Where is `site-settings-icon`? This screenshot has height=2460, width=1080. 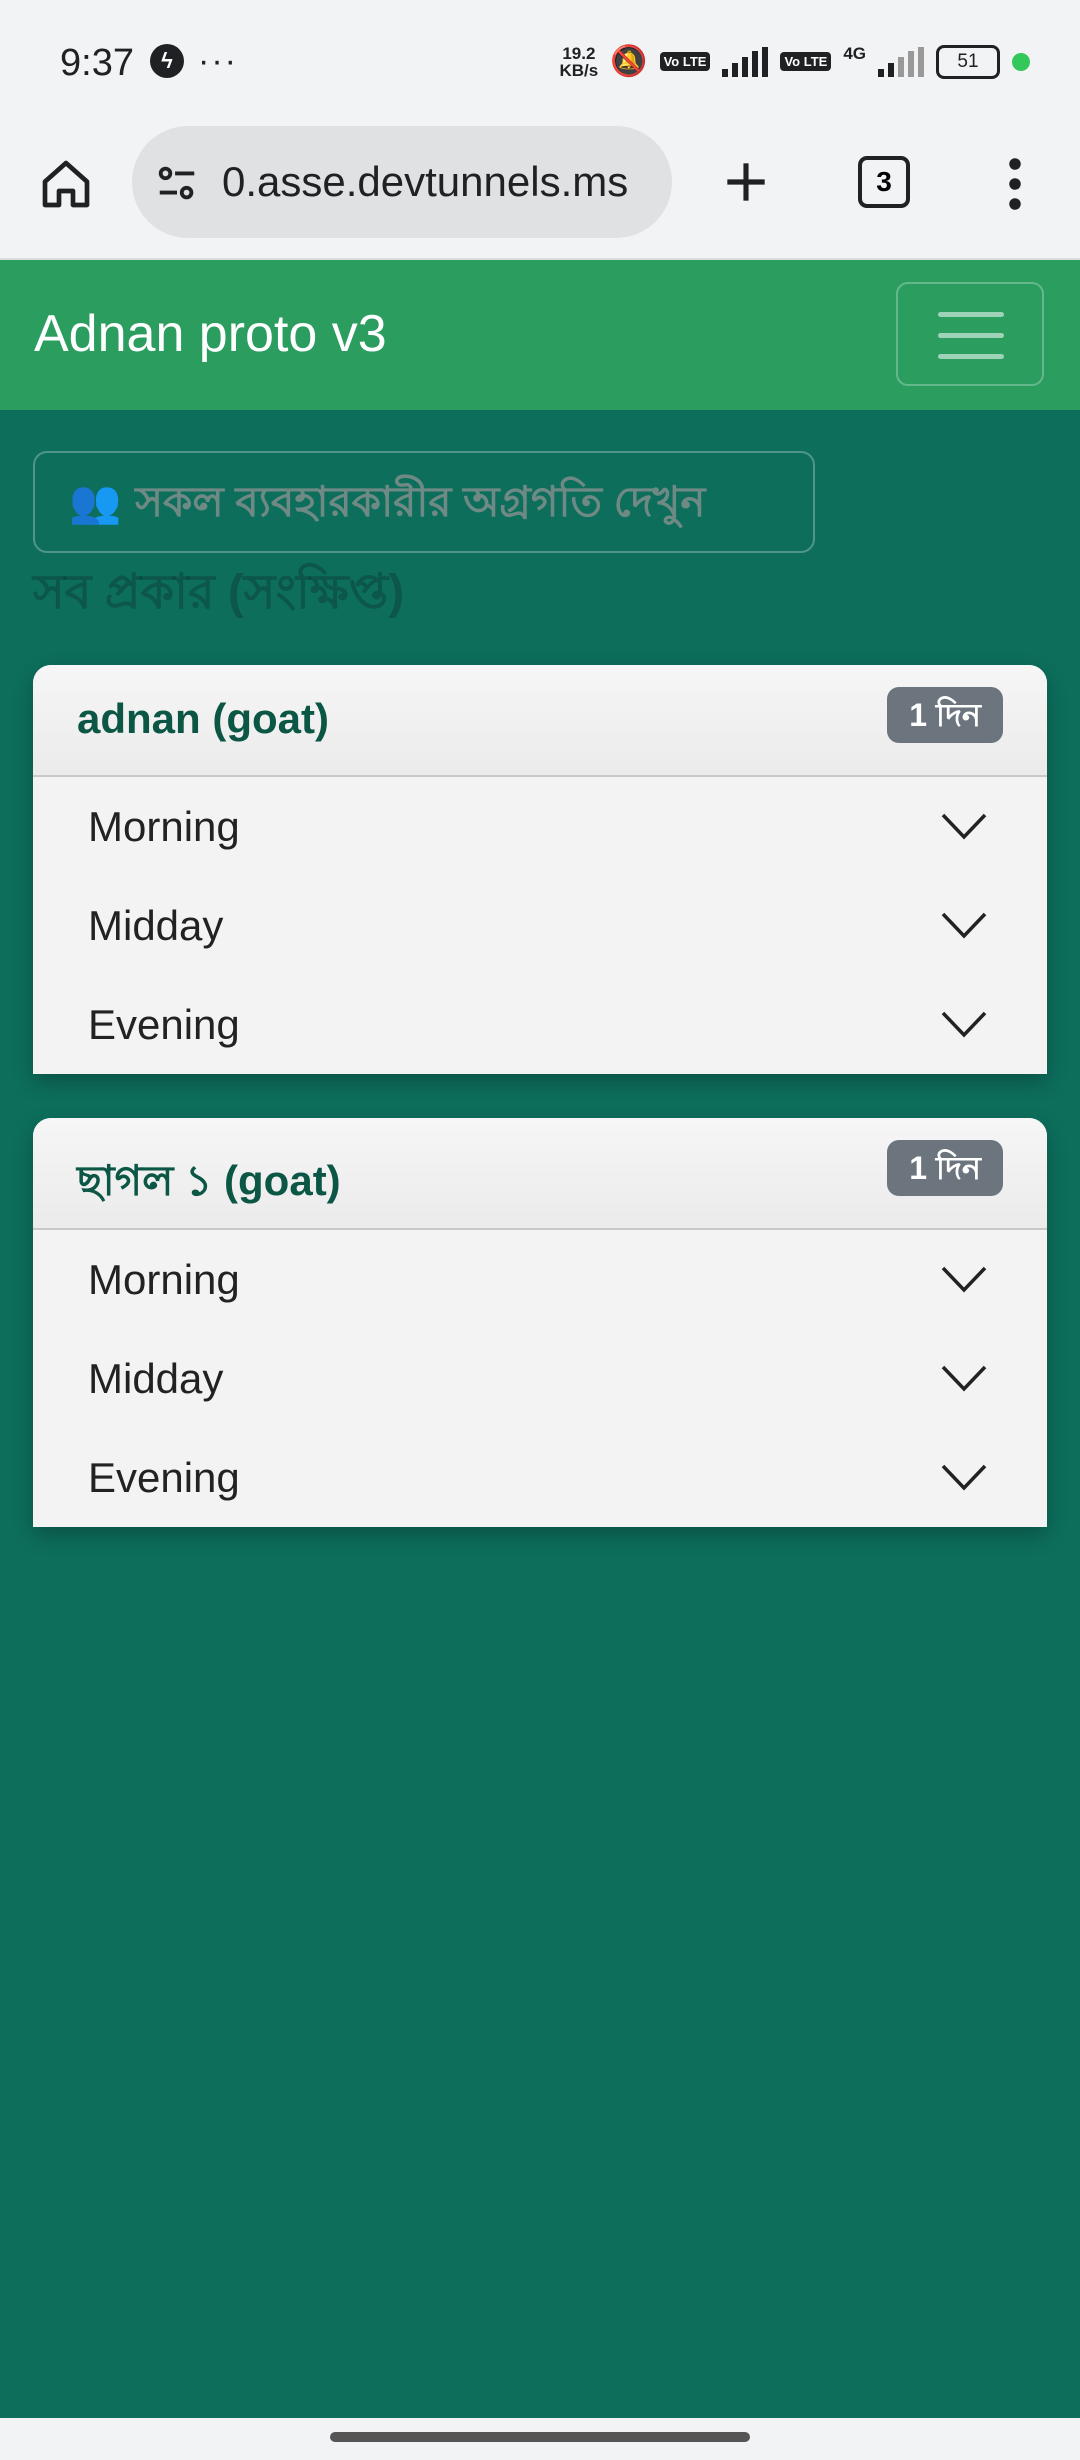 site-settings-icon is located at coordinates (177, 183).